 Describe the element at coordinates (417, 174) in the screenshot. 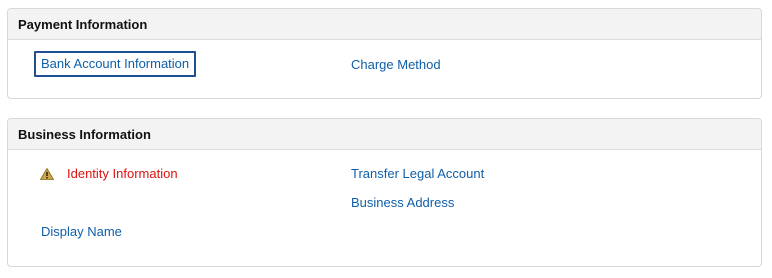

I see `transfer-legal-account-link: Transfer Legal Account` at that location.